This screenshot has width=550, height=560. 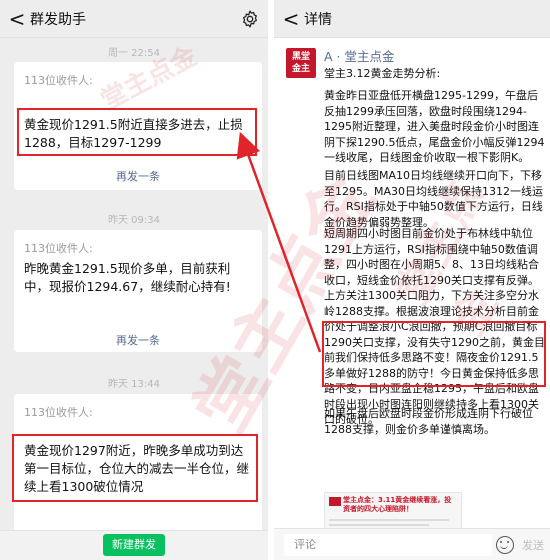 What do you see at coordinates (127, 277) in the screenshot?
I see `broadcast-message: 昨晚黄金1291.5现价多单，目前获利中，现报价1294.67，继续耐心持有!` at bounding box center [127, 277].